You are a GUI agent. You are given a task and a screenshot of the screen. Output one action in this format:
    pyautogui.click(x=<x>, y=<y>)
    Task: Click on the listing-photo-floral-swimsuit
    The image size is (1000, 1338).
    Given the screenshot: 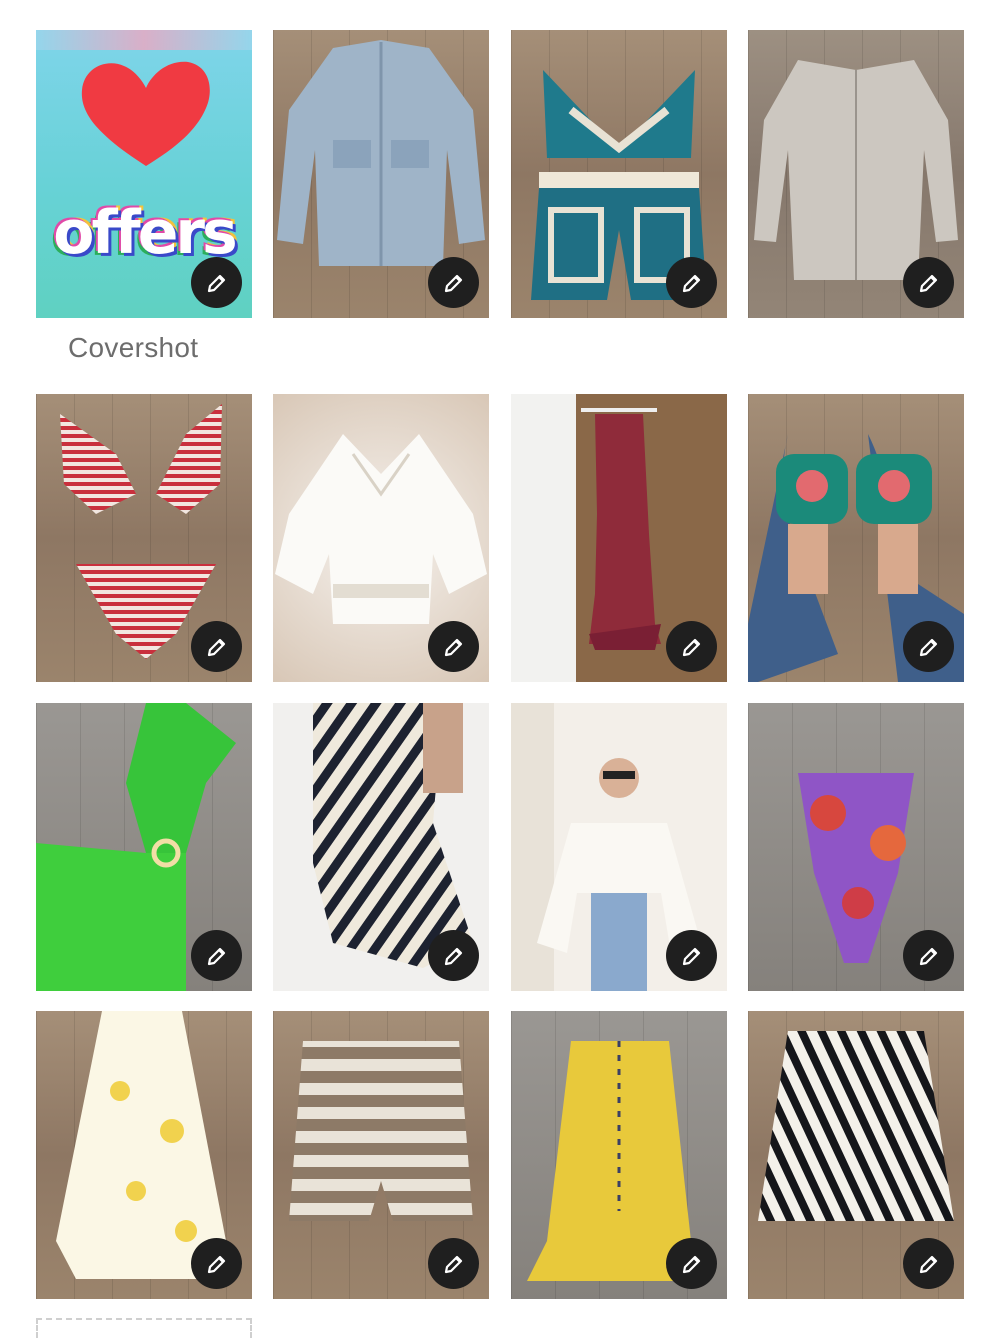 What is the action you would take?
    pyautogui.click(x=856, y=847)
    